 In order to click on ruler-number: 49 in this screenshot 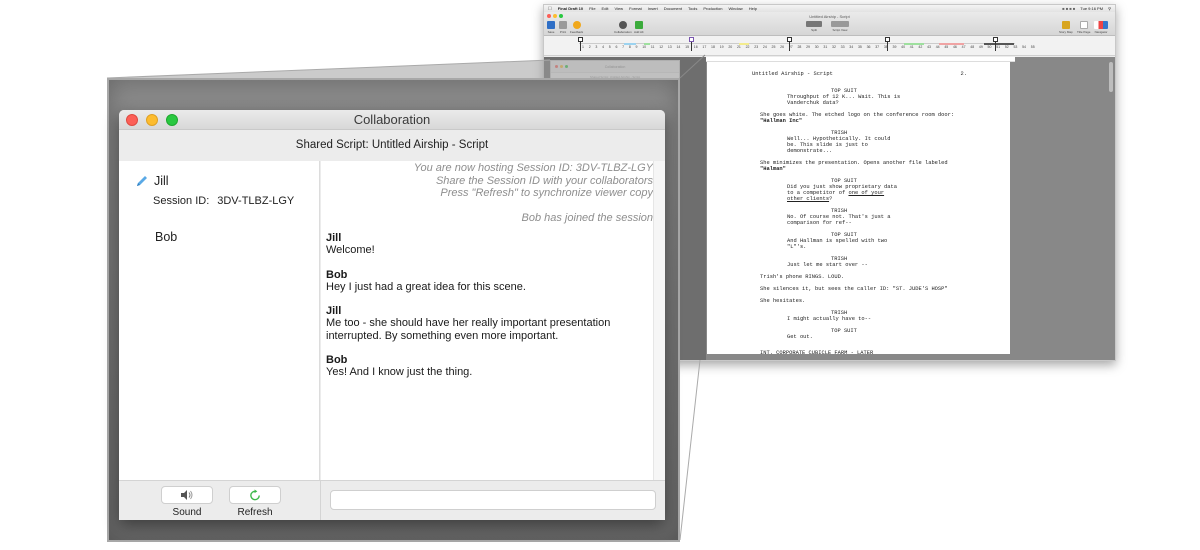, I will do `click(980, 47)`.